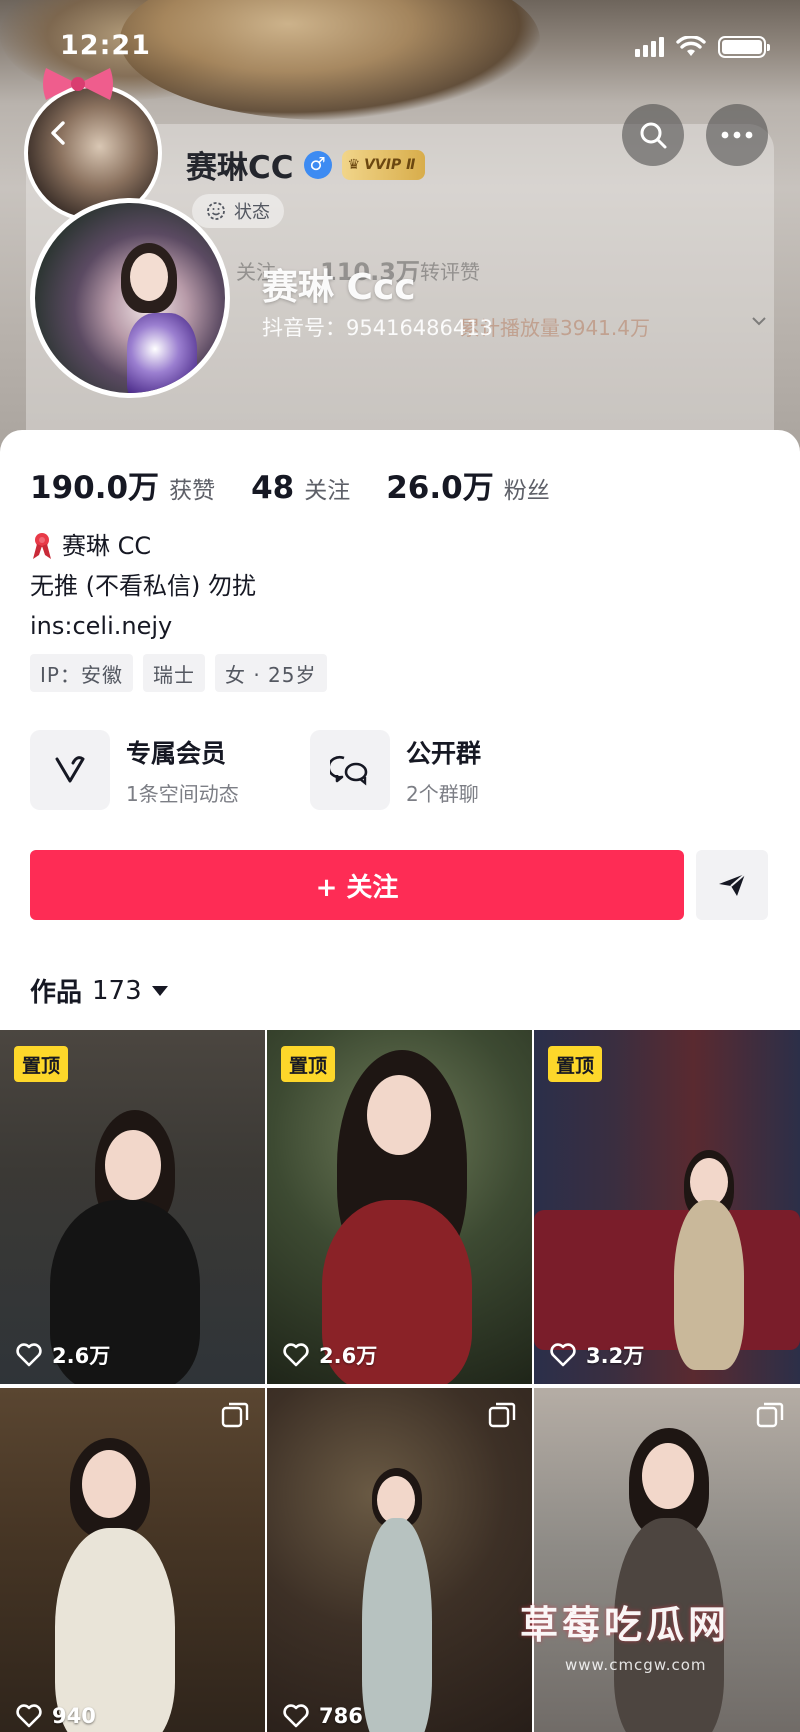 The width and height of the screenshot is (800, 1732). Describe the element at coordinates (323, 1716) in the screenshot. I see `like-count: 786` at that location.